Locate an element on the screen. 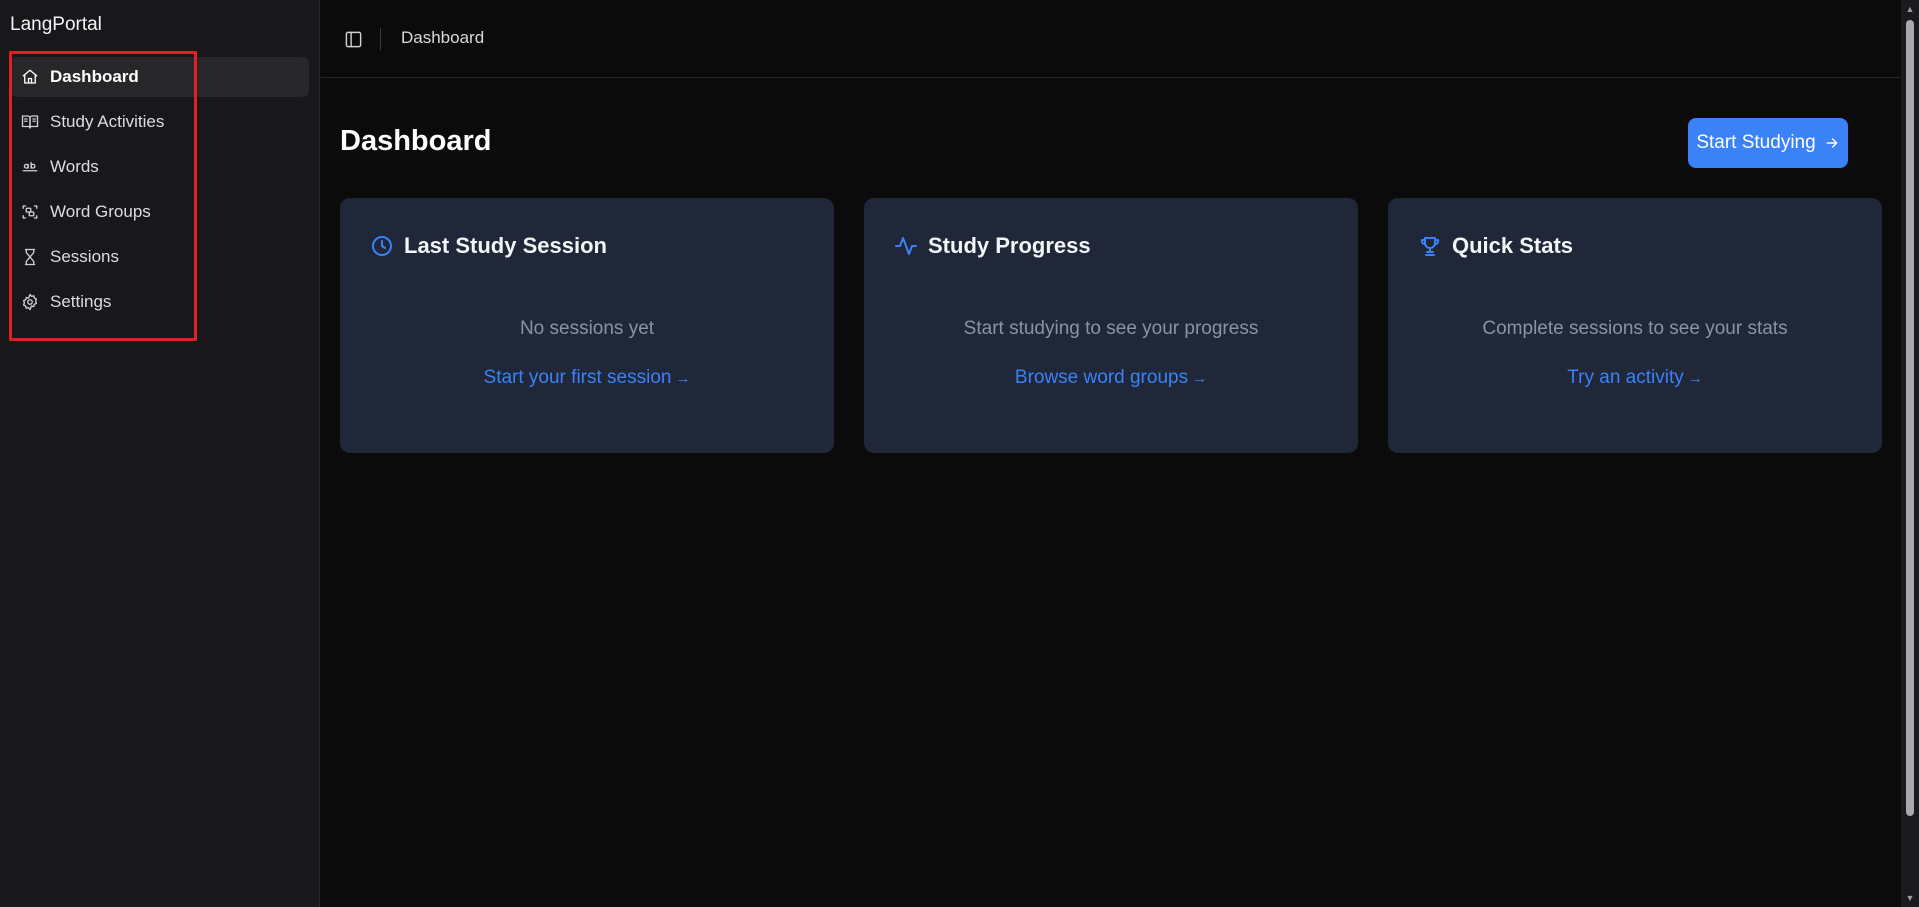 This screenshot has height=907, width=1919. activity-icon is located at coordinates (906, 246).